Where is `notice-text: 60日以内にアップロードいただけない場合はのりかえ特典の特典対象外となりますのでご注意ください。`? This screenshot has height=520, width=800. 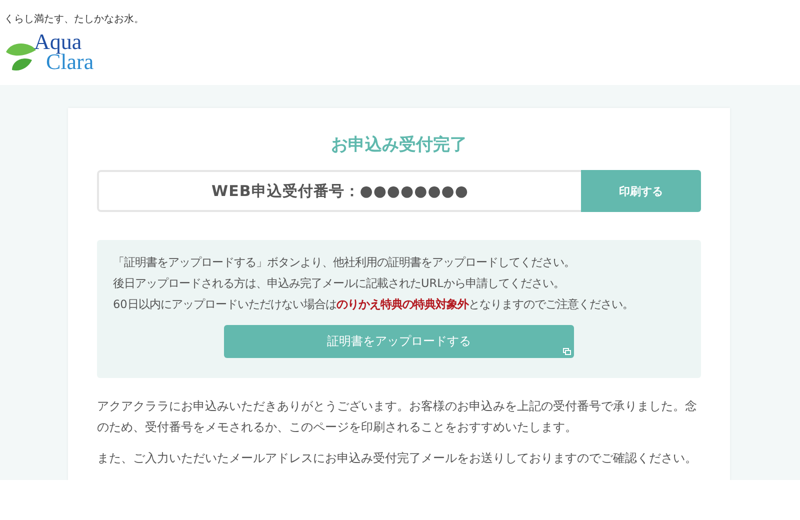 notice-text: 60日以内にアップロードいただけない場合はのりかえ特典の特典対象外となりますのでご注意ください。 is located at coordinates (373, 305).